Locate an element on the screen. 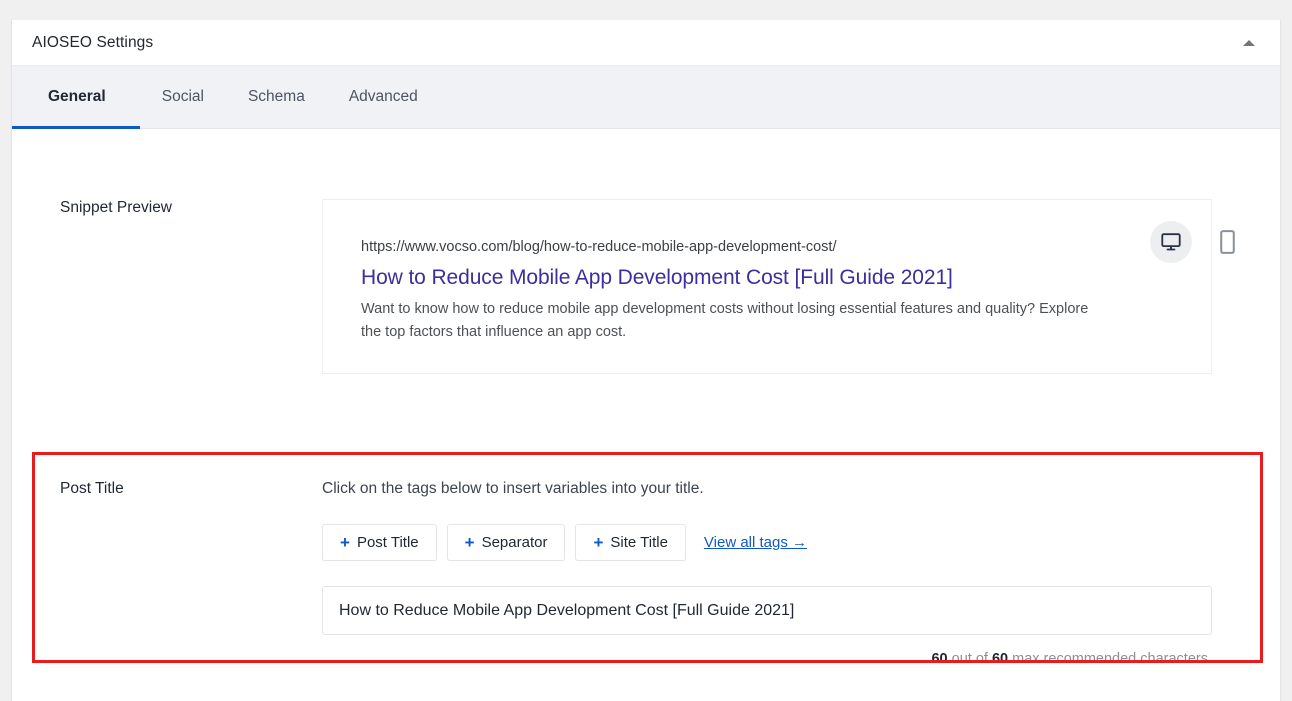 The height and width of the screenshot is (701, 1292). character-count-status: 60 out of 60 max recommended characters. is located at coordinates (767, 659).